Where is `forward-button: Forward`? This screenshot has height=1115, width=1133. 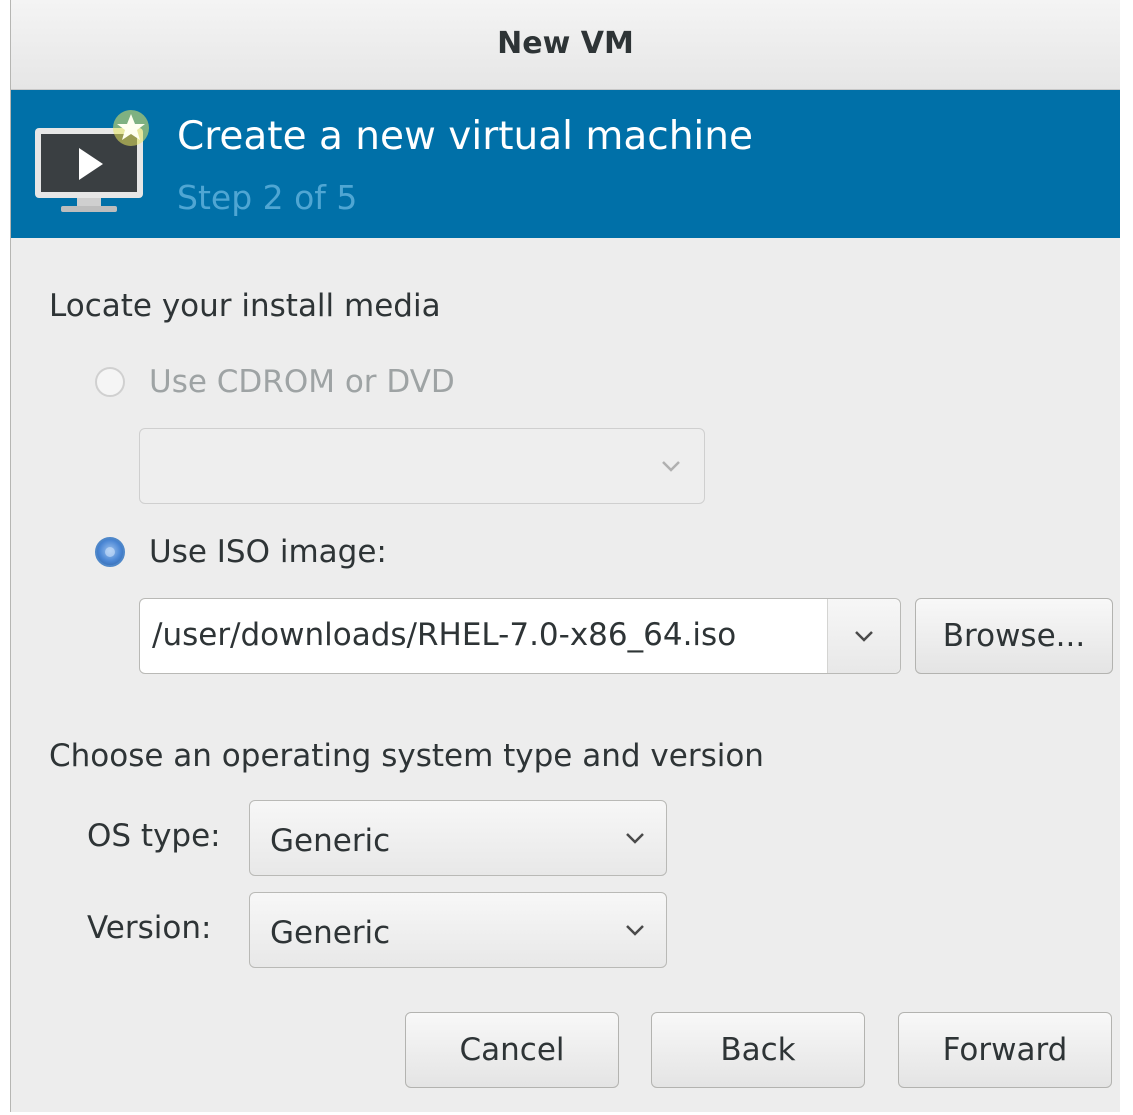 forward-button: Forward is located at coordinates (1005, 1050).